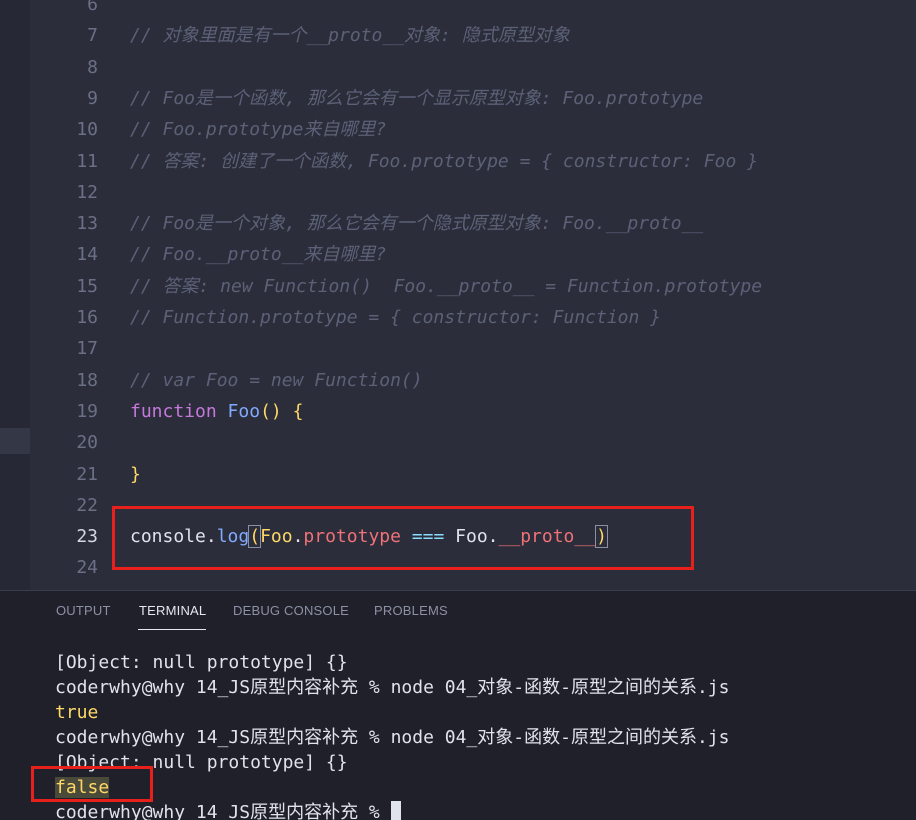 This screenshot has width=916, height=820. I want to click on line-number: 8, so click(92, 67).